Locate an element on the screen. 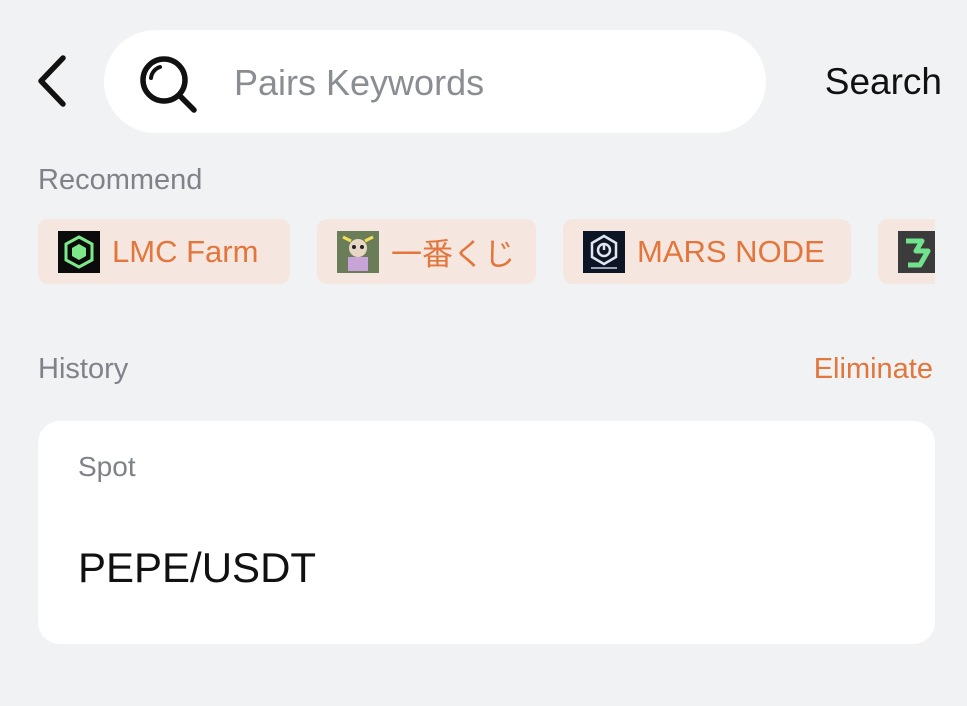  history-item-pair: PEPE/USDT is located at coordinates (197, 568).